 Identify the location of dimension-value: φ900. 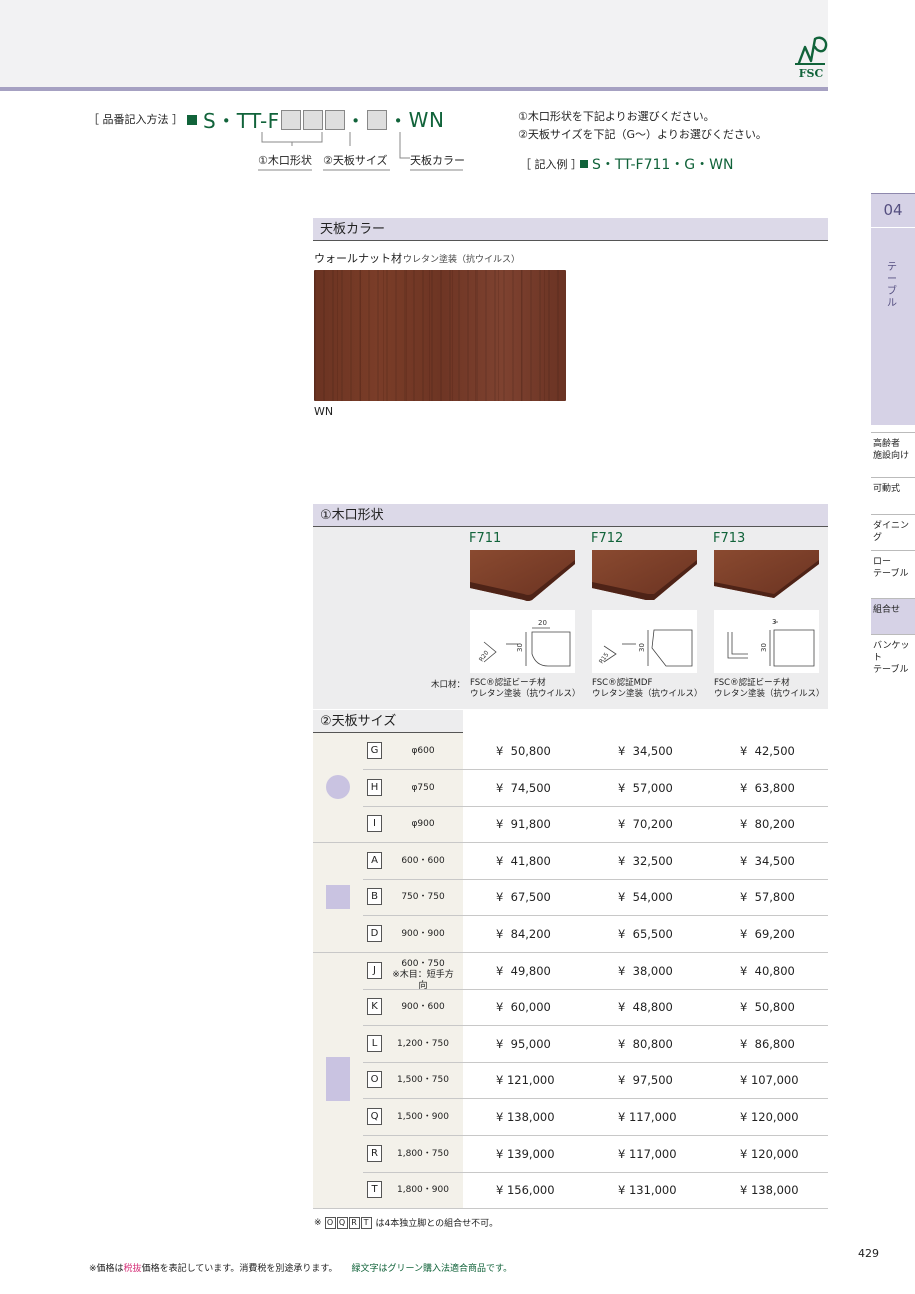
(423, 824).